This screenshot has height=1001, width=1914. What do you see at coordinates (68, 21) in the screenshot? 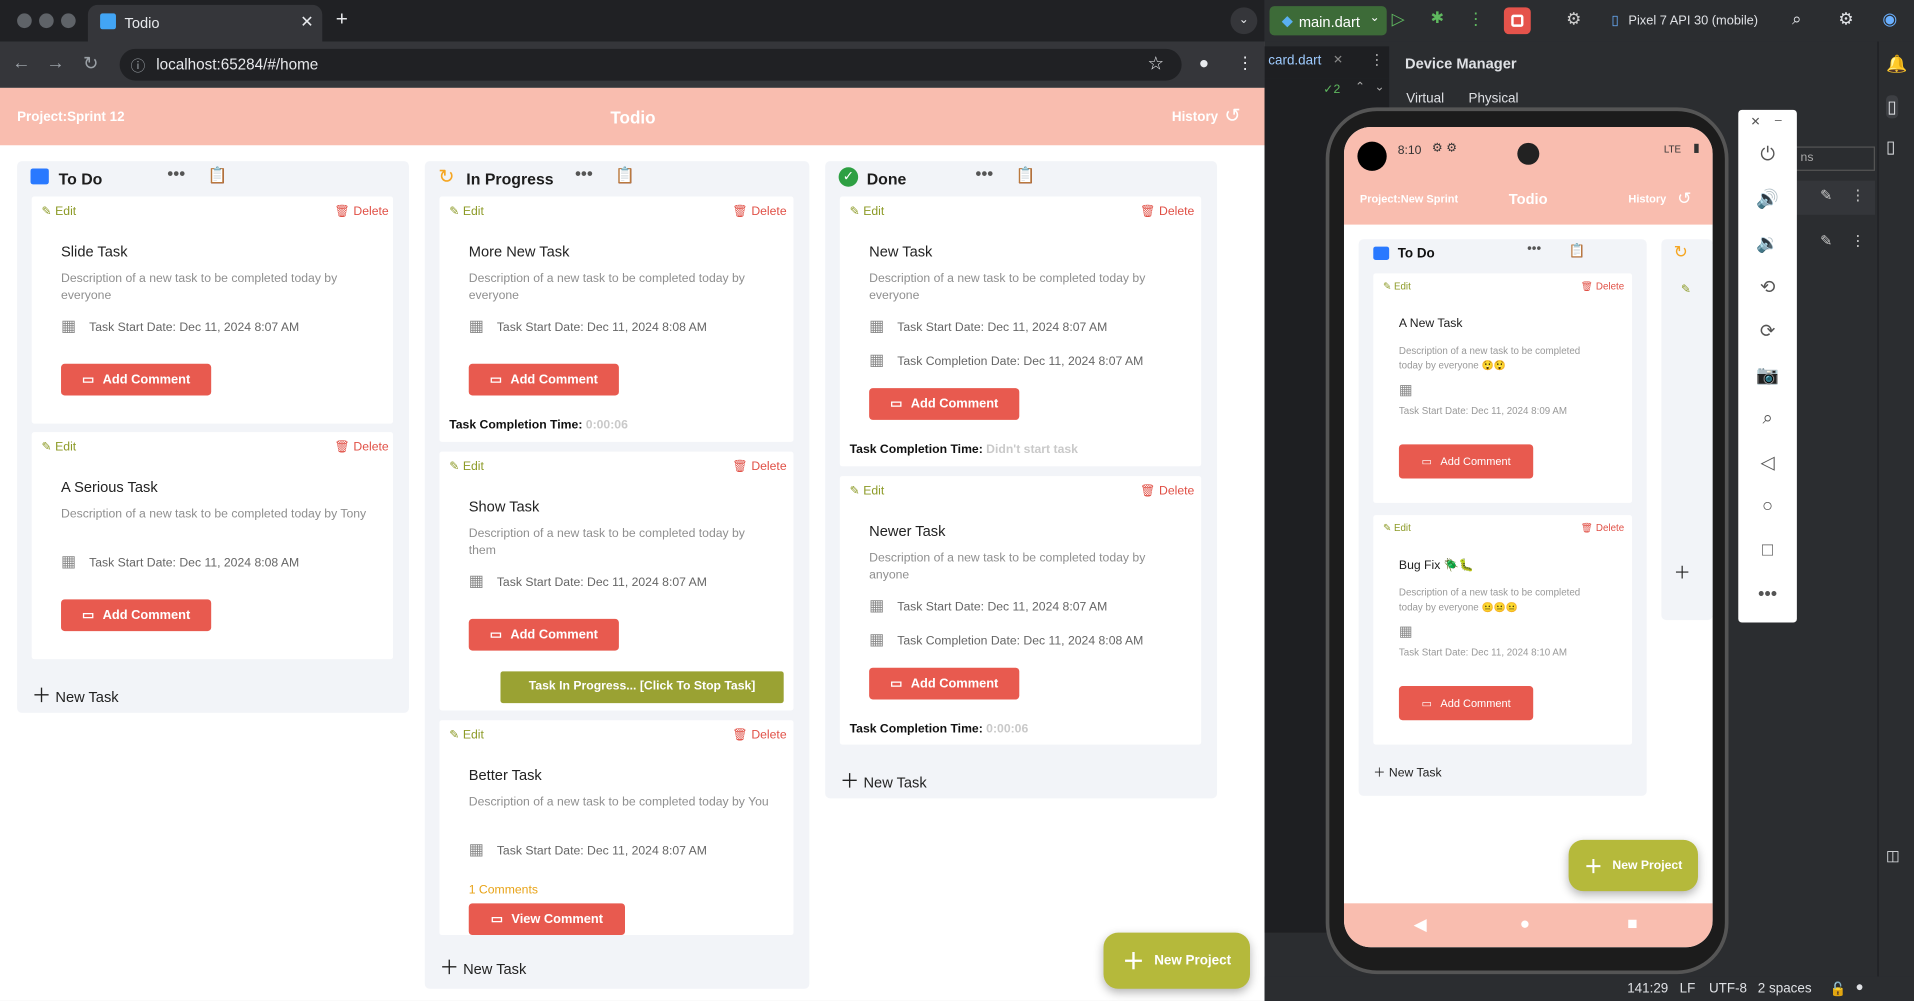
I see `maximize-window-button` at bounding box center [68, 21].